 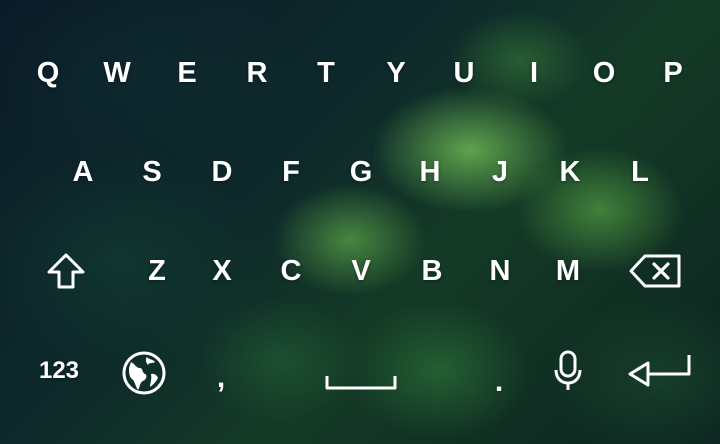 What do you see at coordinates (432, 271) in the screenshot?
I see `key-b: B` at bounding box center [432, 271].